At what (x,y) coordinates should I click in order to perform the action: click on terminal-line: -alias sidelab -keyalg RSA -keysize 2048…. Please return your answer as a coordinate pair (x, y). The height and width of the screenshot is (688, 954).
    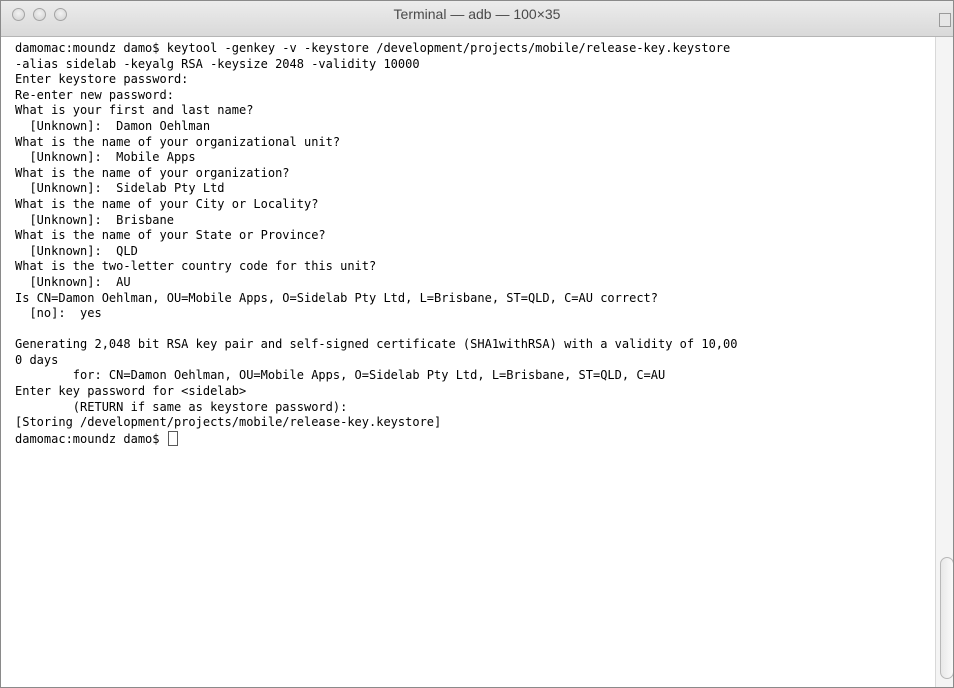
    Looking at the image, I should click on (217, 63).